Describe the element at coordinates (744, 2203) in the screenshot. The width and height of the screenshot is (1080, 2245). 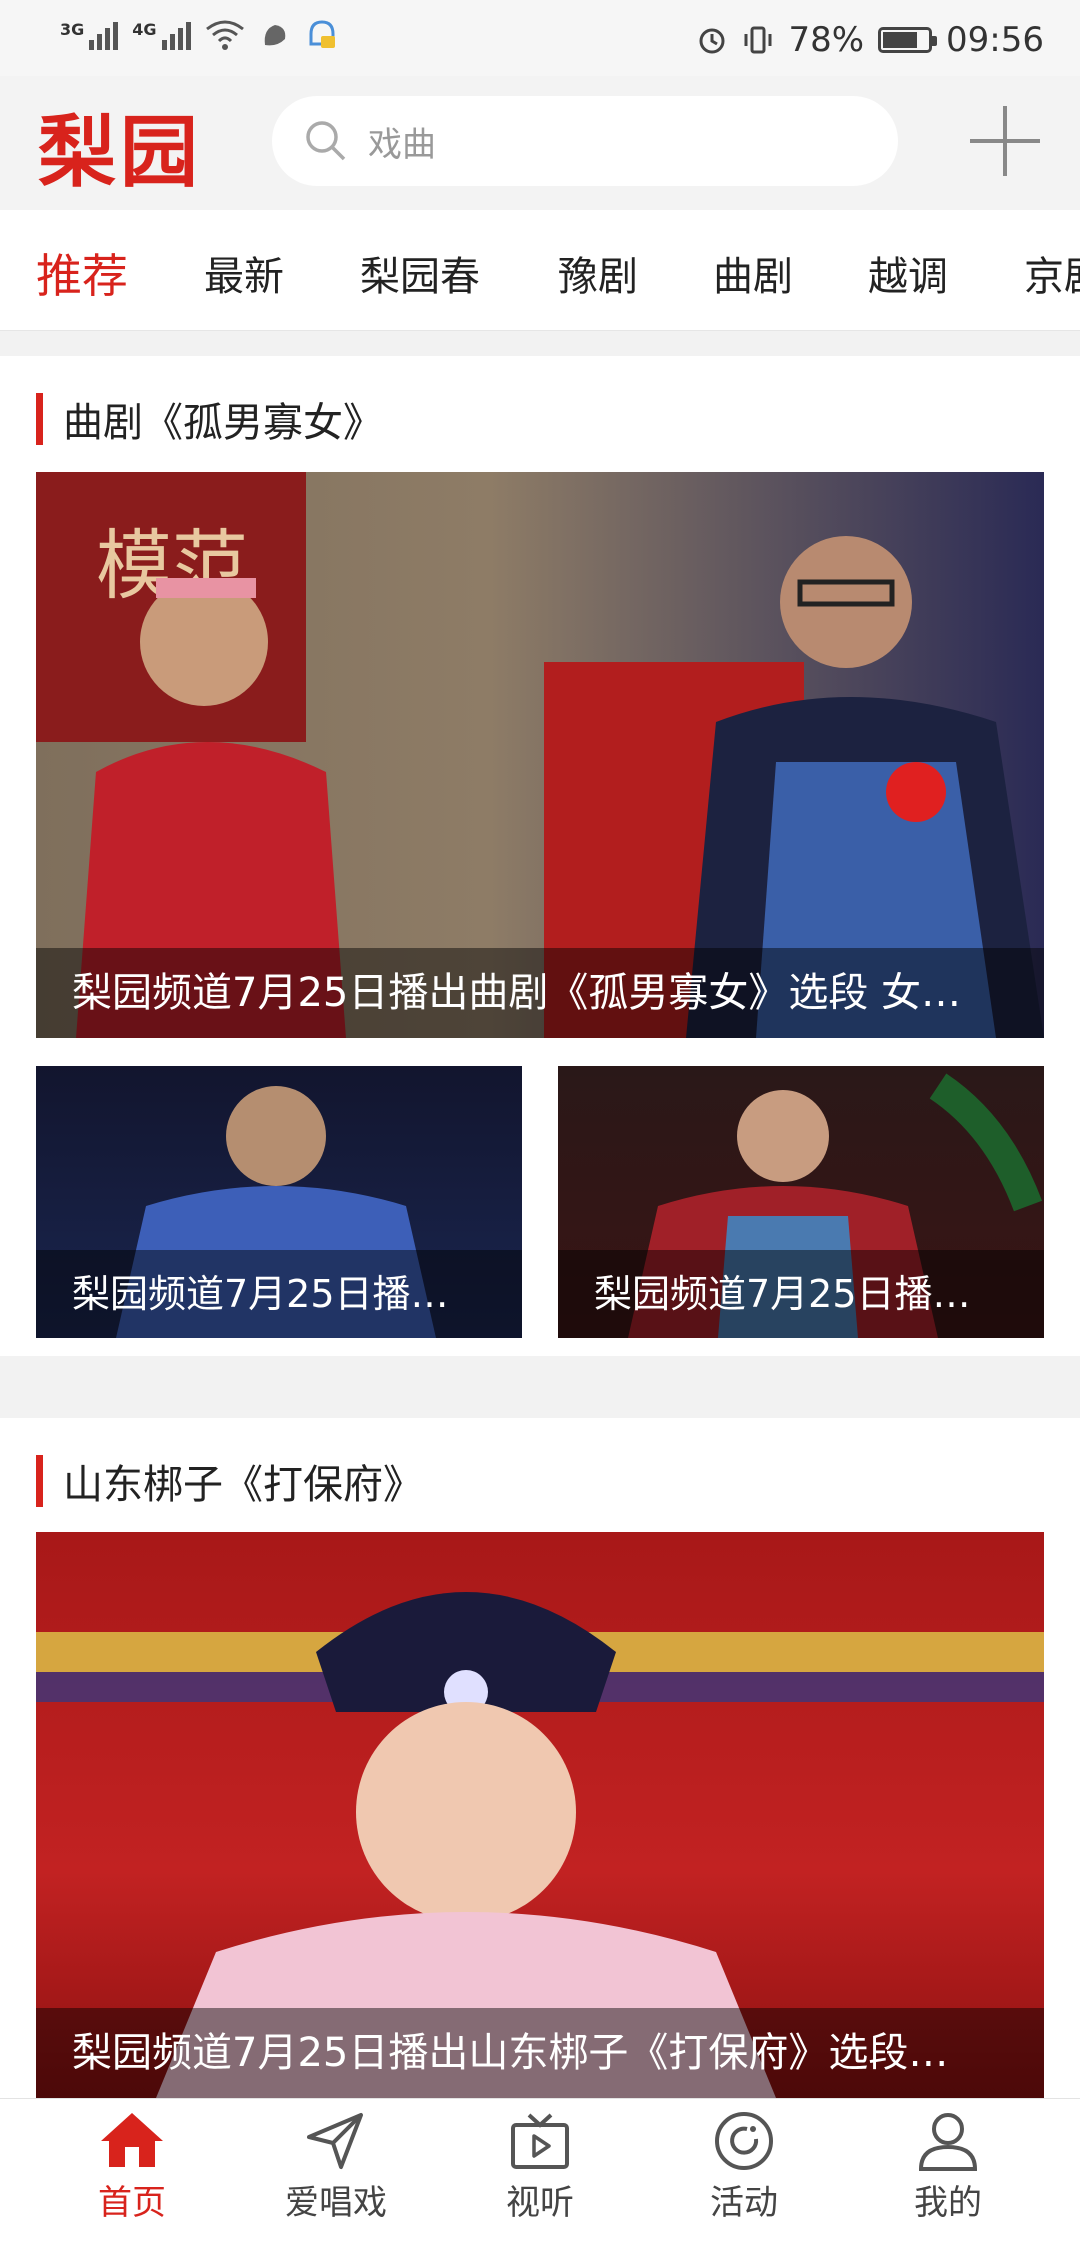
I see `nav-label: 活动` at that location.